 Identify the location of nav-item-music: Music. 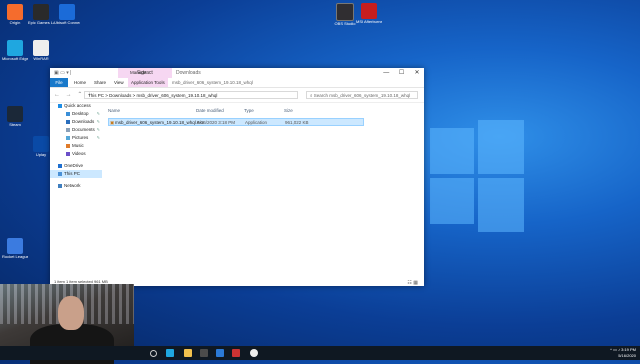
(76, 146).